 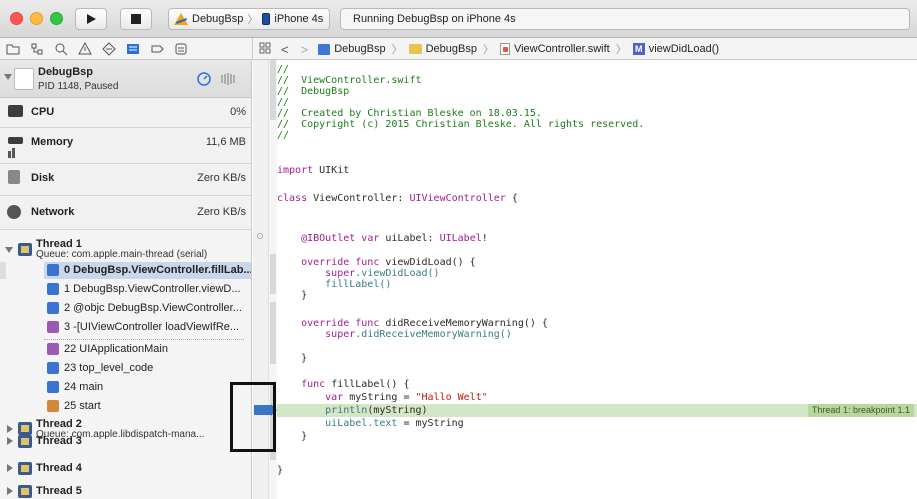 I want to click on code-line: import UIKit, so click(x=313, y=171).